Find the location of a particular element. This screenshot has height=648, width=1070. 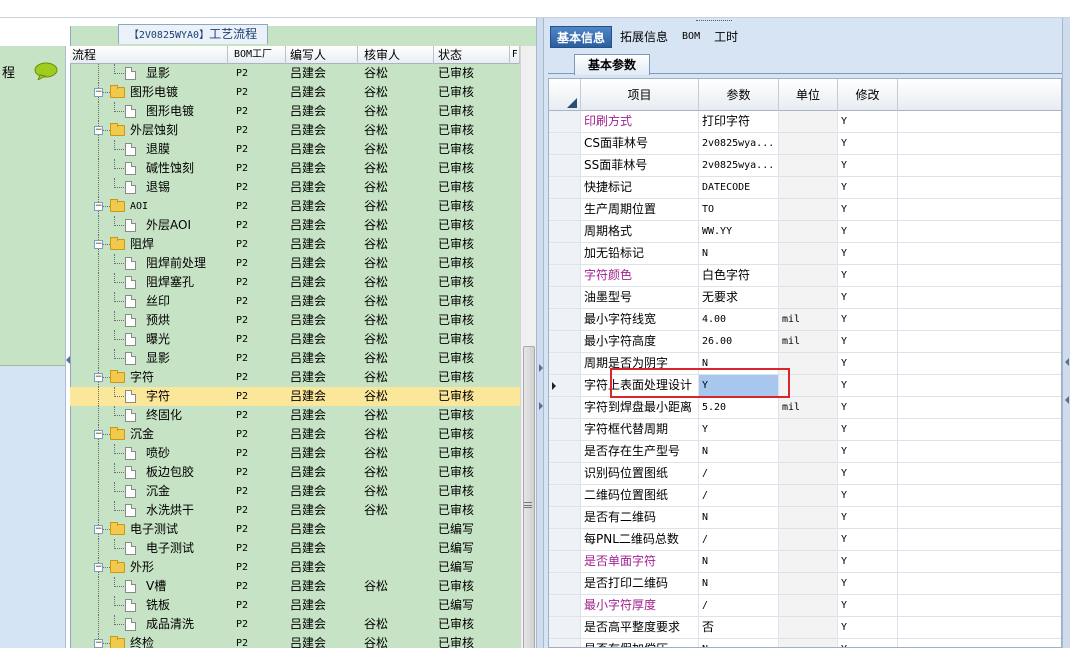

tree-node: − 图形电镀 is located at coordinates (149, 92).